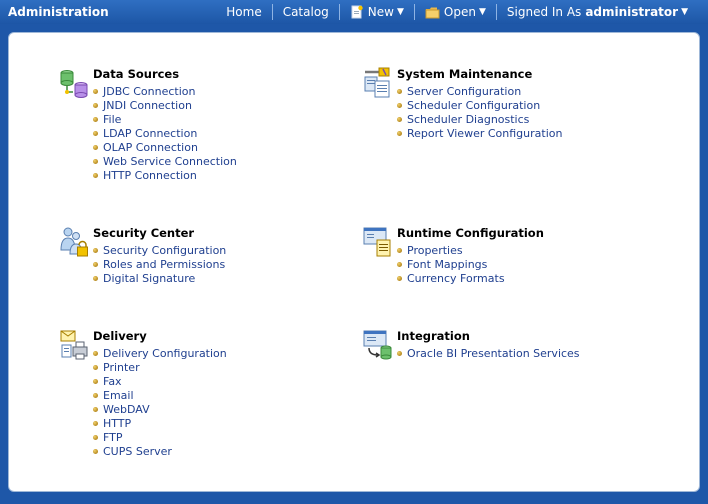 The width and height of the screenshot is (708, 504). What do you see at coordinates (432, 12) in the screenshot?
I see `folder-icon` at bounding box center [432, 12].